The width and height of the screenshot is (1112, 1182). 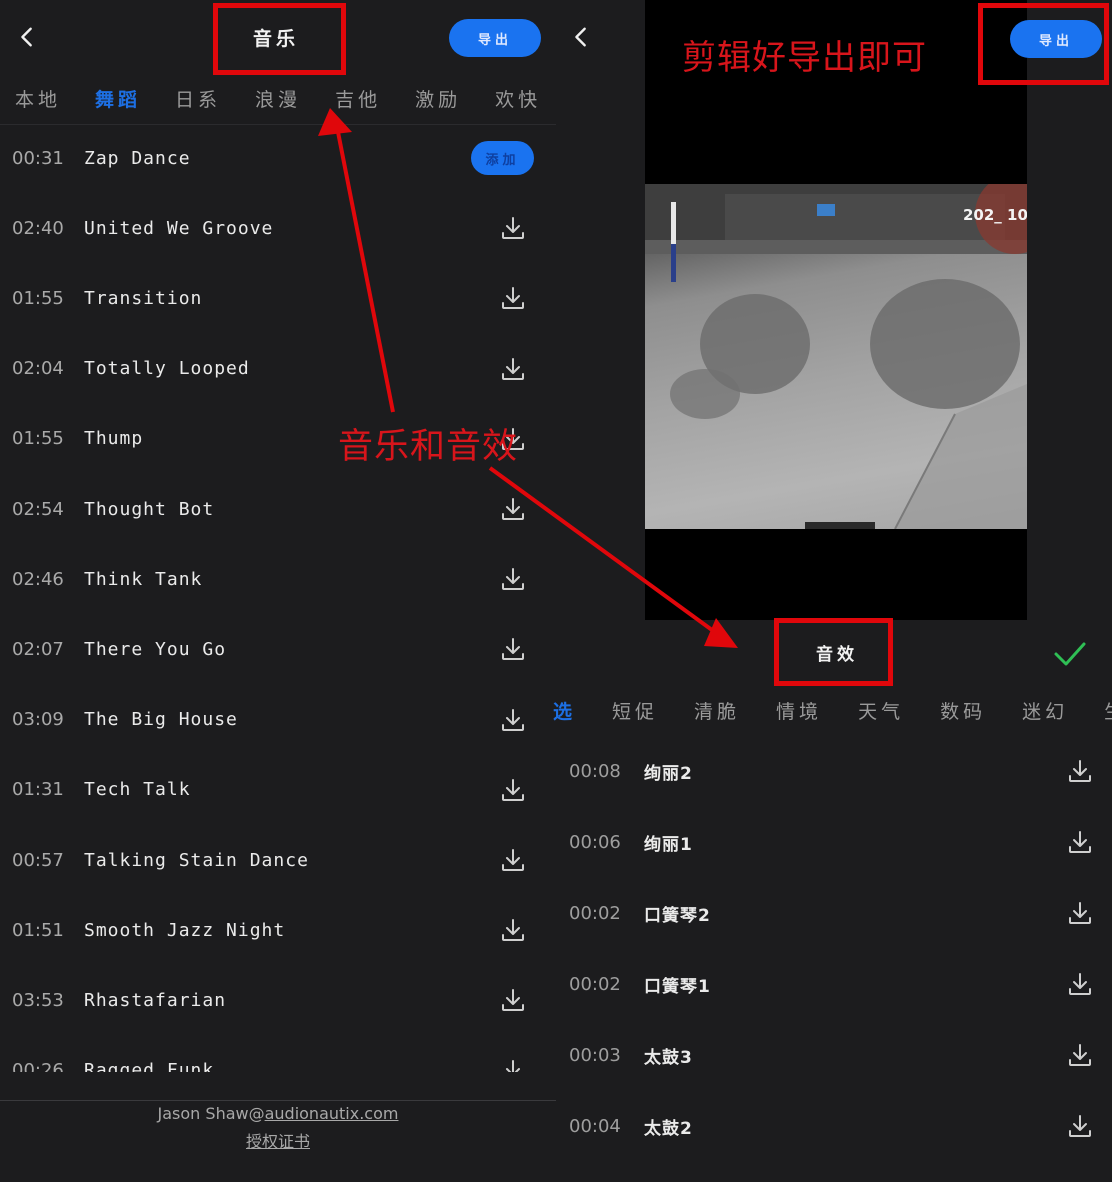 I want to click on track-row: 02:07 There You Go, so click(x=277, y=649).